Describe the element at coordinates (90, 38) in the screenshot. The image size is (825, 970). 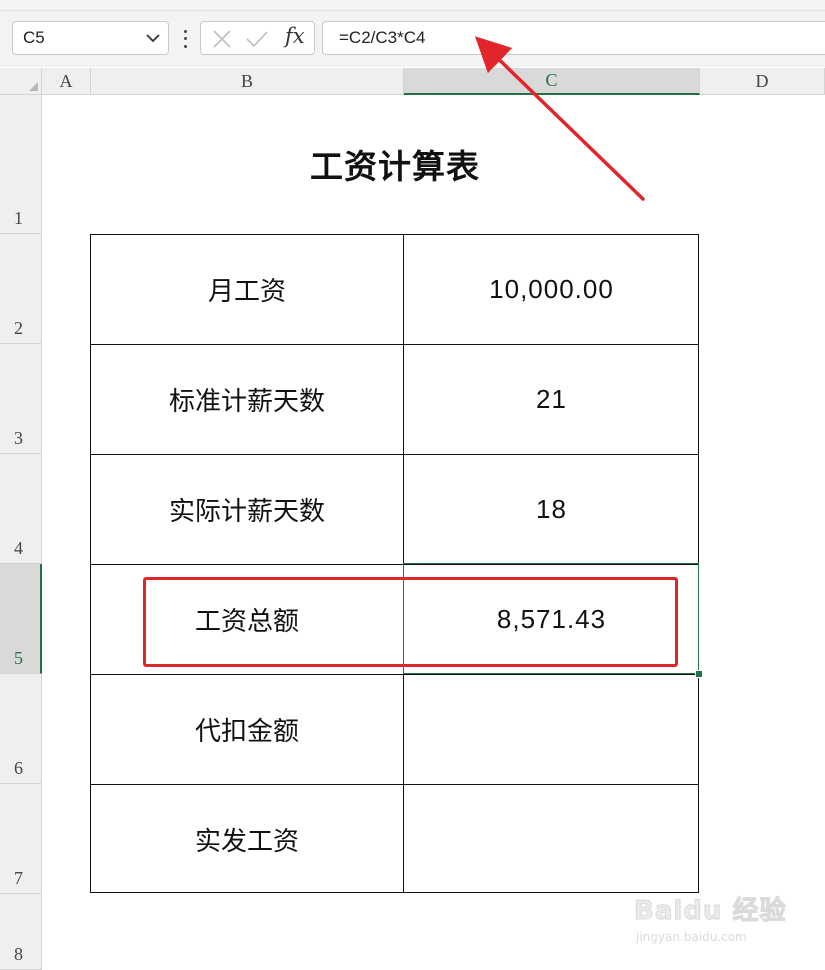
I see `name-box: C5` at that location.